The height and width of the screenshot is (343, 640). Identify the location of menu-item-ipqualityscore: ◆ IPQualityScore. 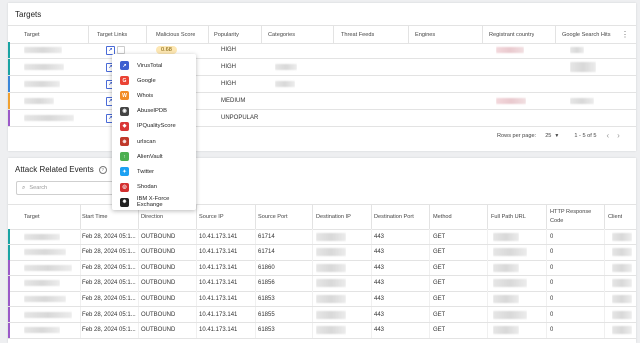
(154, 126).